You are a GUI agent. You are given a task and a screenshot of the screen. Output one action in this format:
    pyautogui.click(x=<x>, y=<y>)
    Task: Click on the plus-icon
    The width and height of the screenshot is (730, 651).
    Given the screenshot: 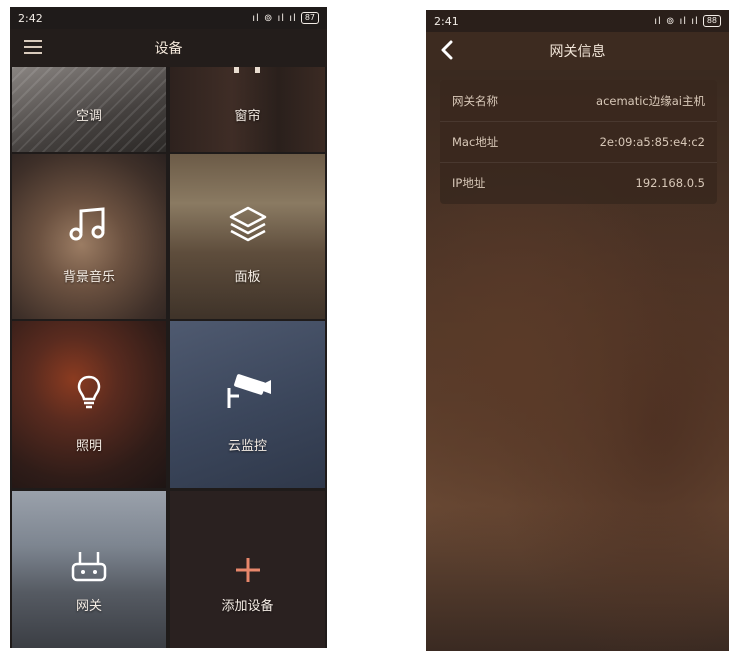 What is the action you would take?
    pyautogui.click(x=247, y=569)
    